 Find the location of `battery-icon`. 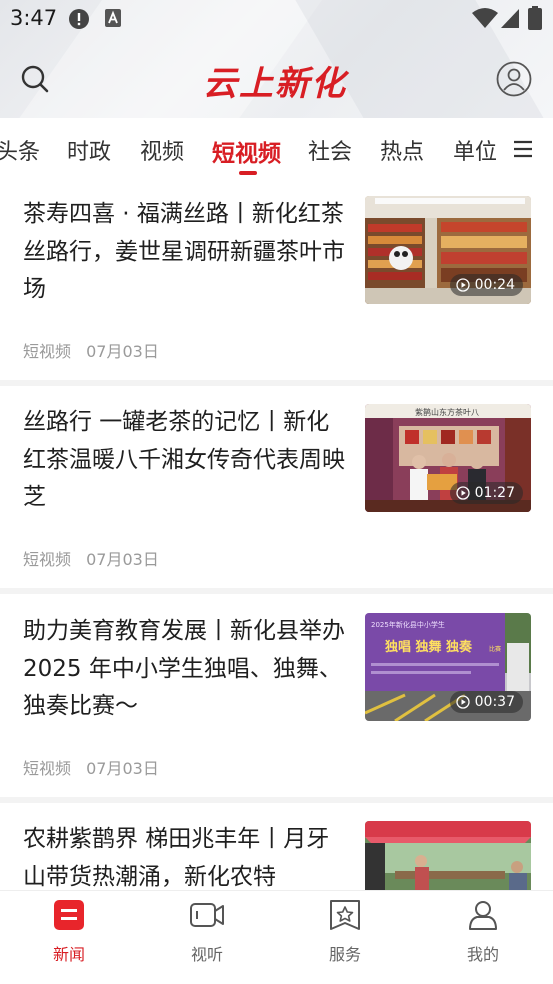

battery-icon is located at coordinates (535, 18).